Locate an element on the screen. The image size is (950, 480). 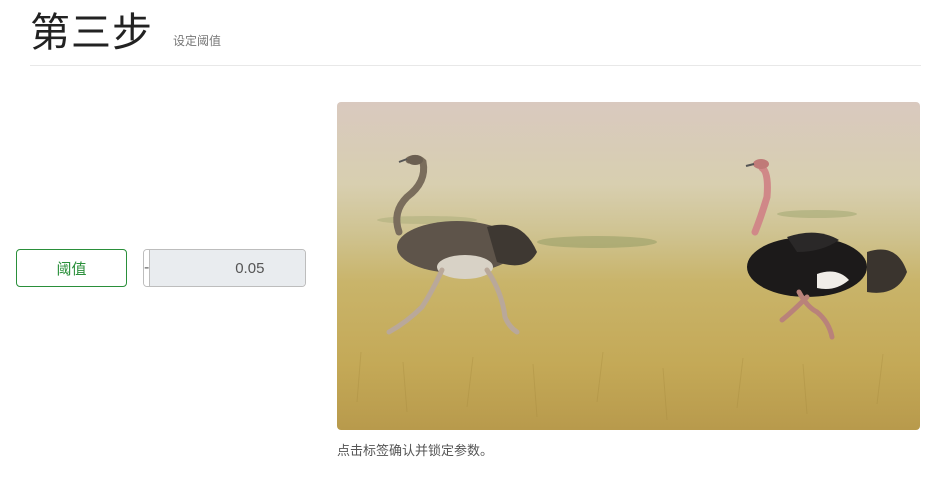
page-title: 第三步 is located at coordinates (91, 33).